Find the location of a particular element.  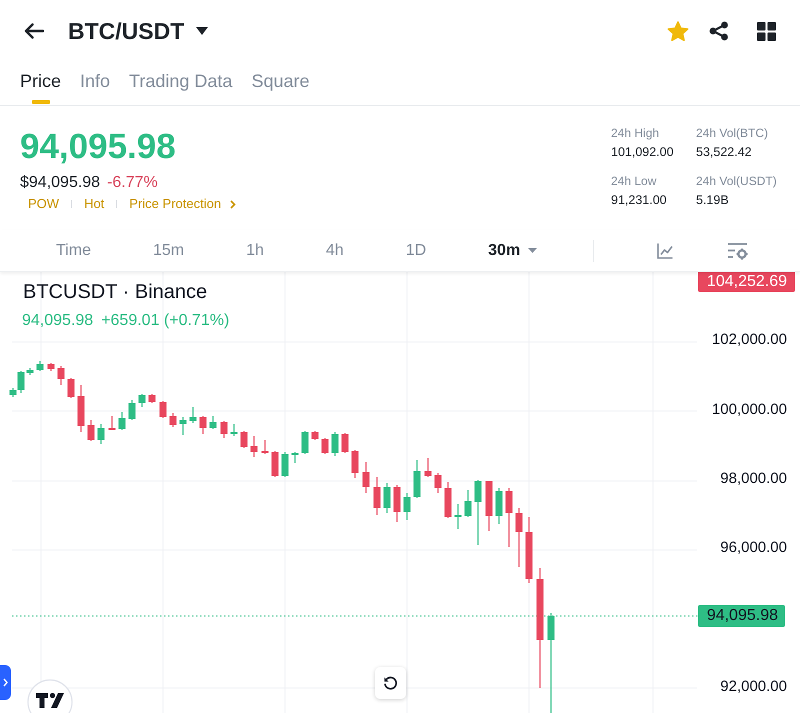

stat-value: 91,231.00 is located at coordinates (639, 200).